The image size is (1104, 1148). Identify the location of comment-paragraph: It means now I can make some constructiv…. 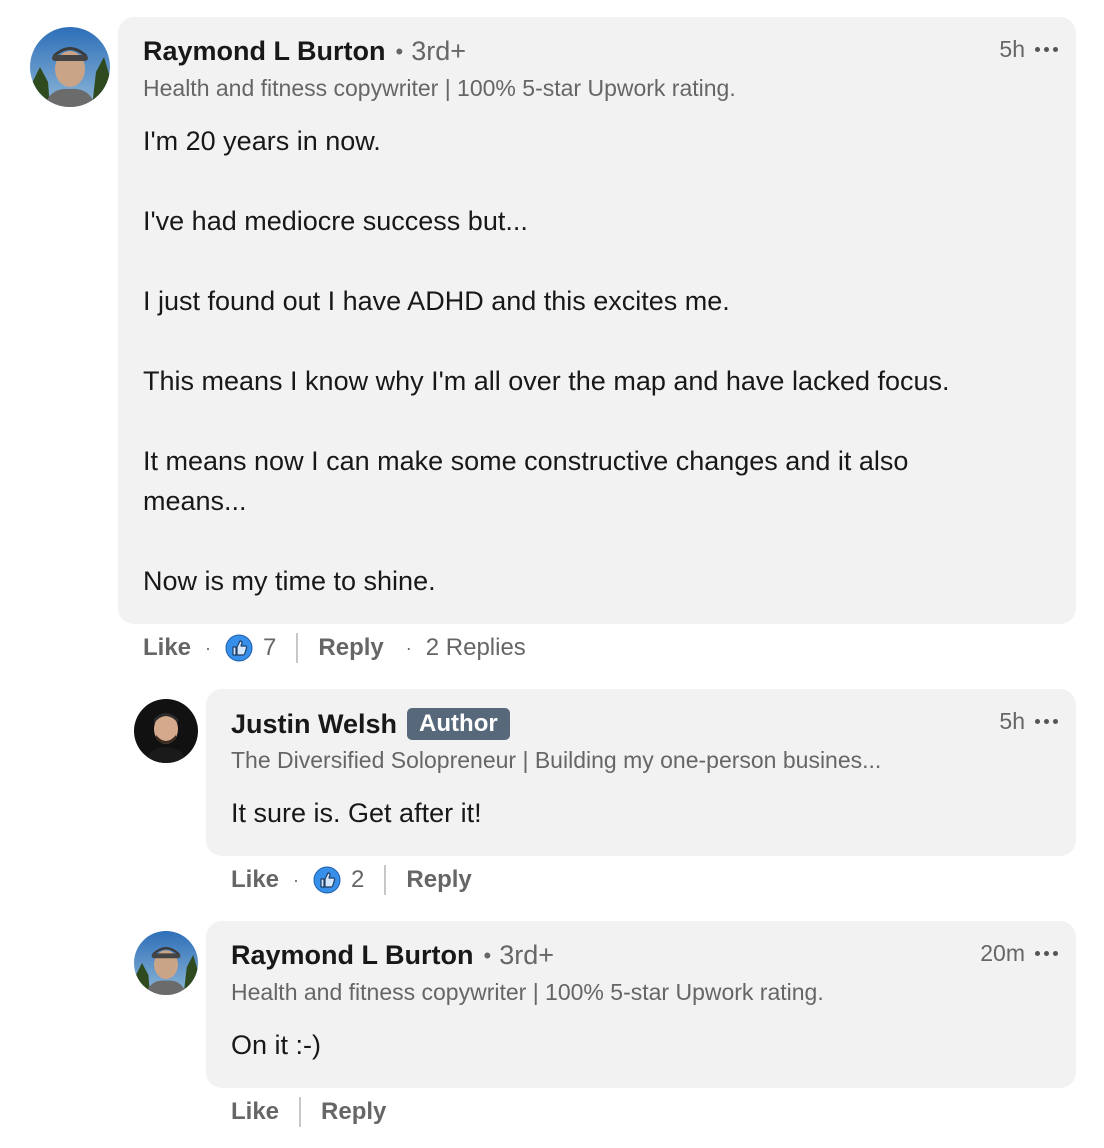
(526, 481).